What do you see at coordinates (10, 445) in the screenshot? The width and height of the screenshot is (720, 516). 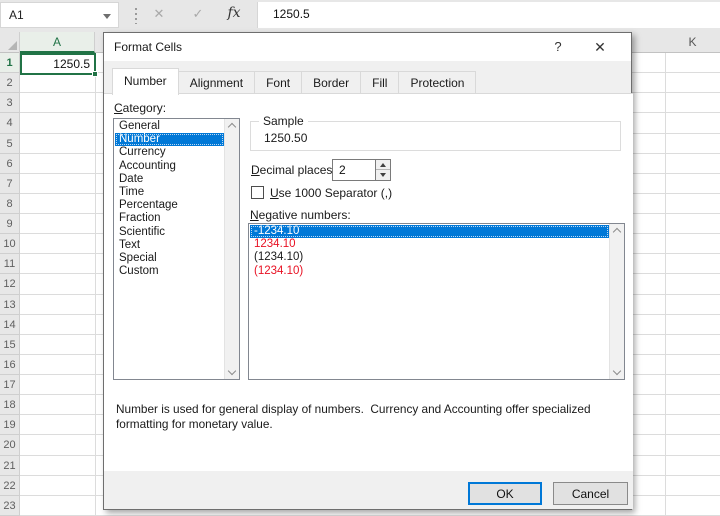 I see `row-header-20: 20` at bounding box center [10, 445].